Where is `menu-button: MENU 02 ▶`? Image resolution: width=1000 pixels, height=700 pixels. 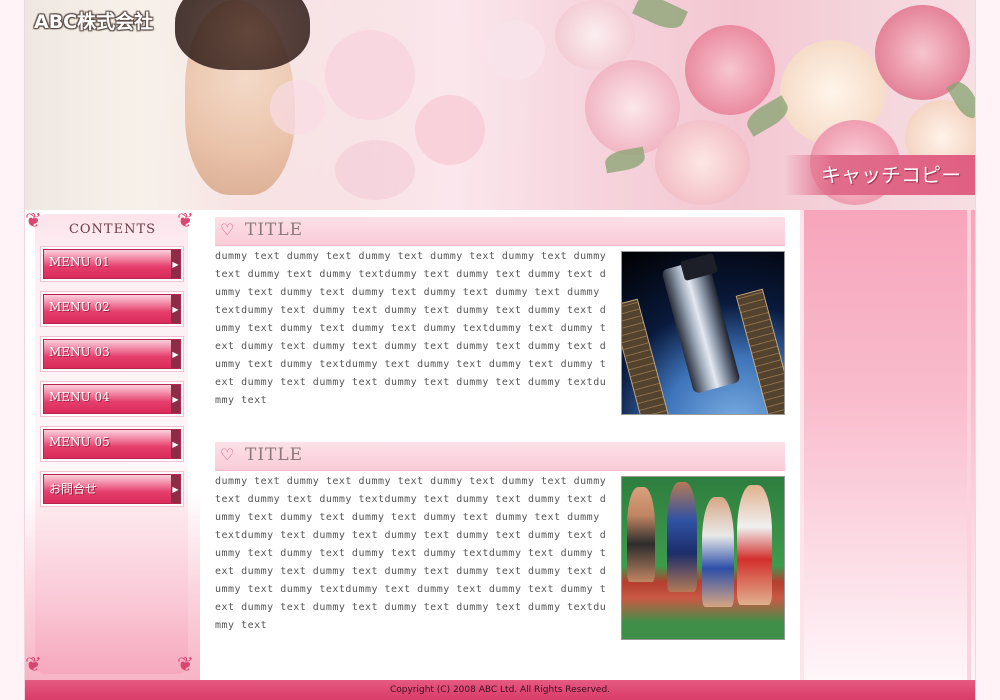 menu-button: MENU 02 ▶ is located at coordinates (112, 309).